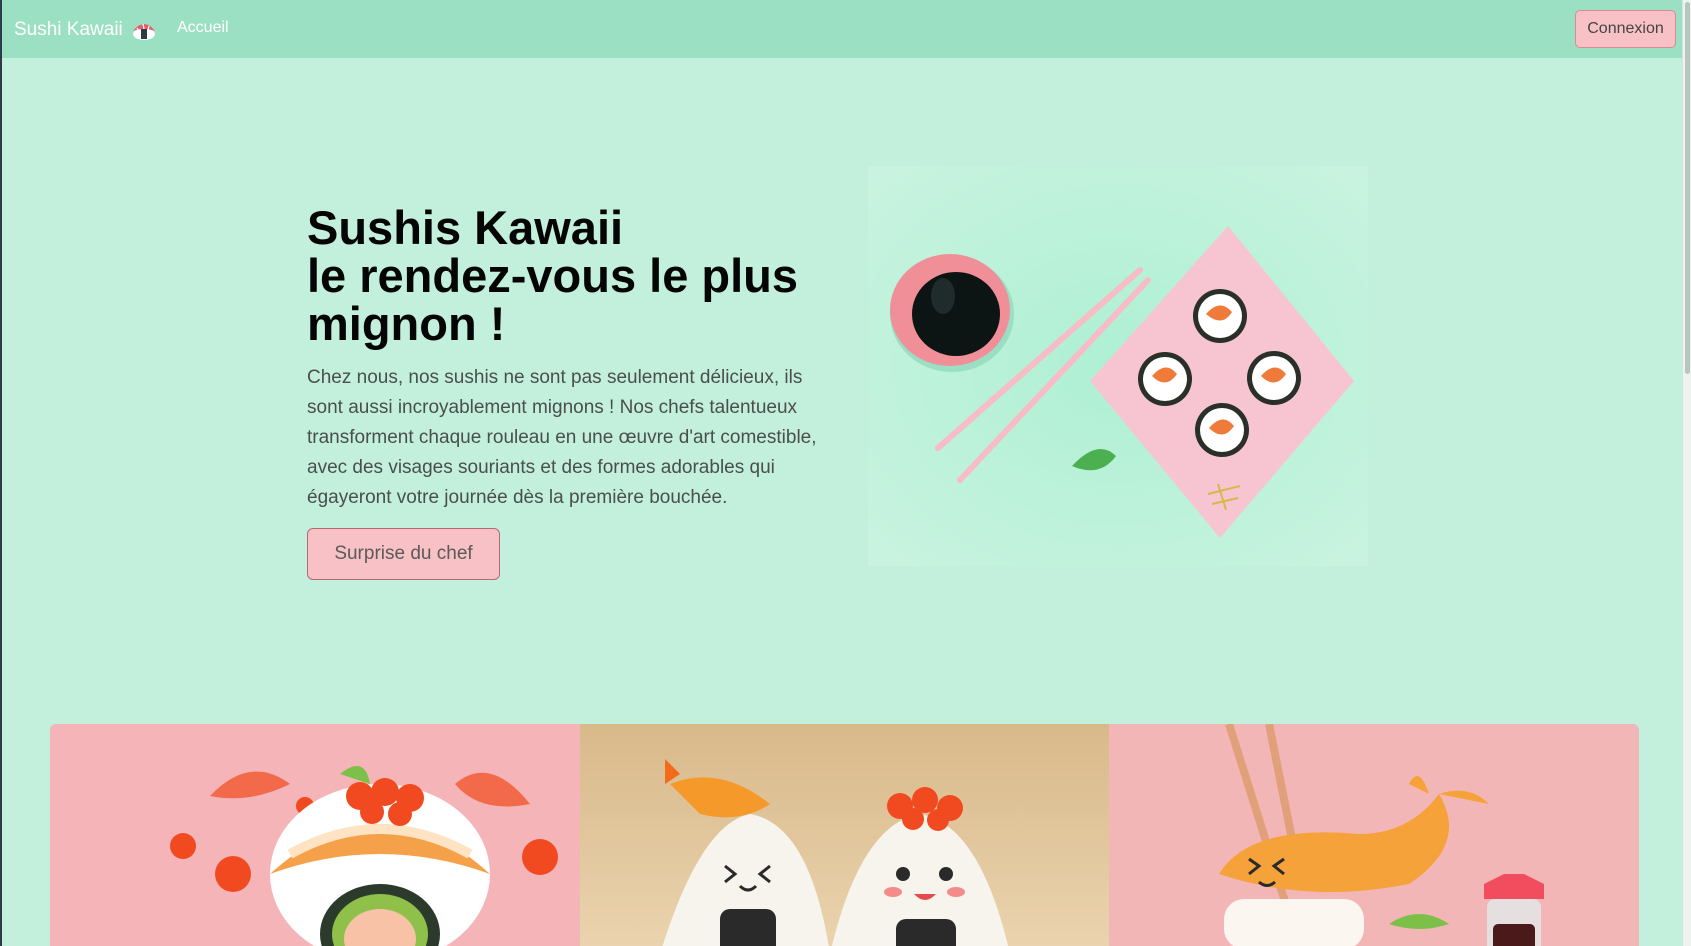 The height and width of the screenshot is (946, 1691). Describe the element at coordinates (553, 299) in the screenshot. I see `hero-title-line2: le rendez-vous le plus mignon !` at that location.